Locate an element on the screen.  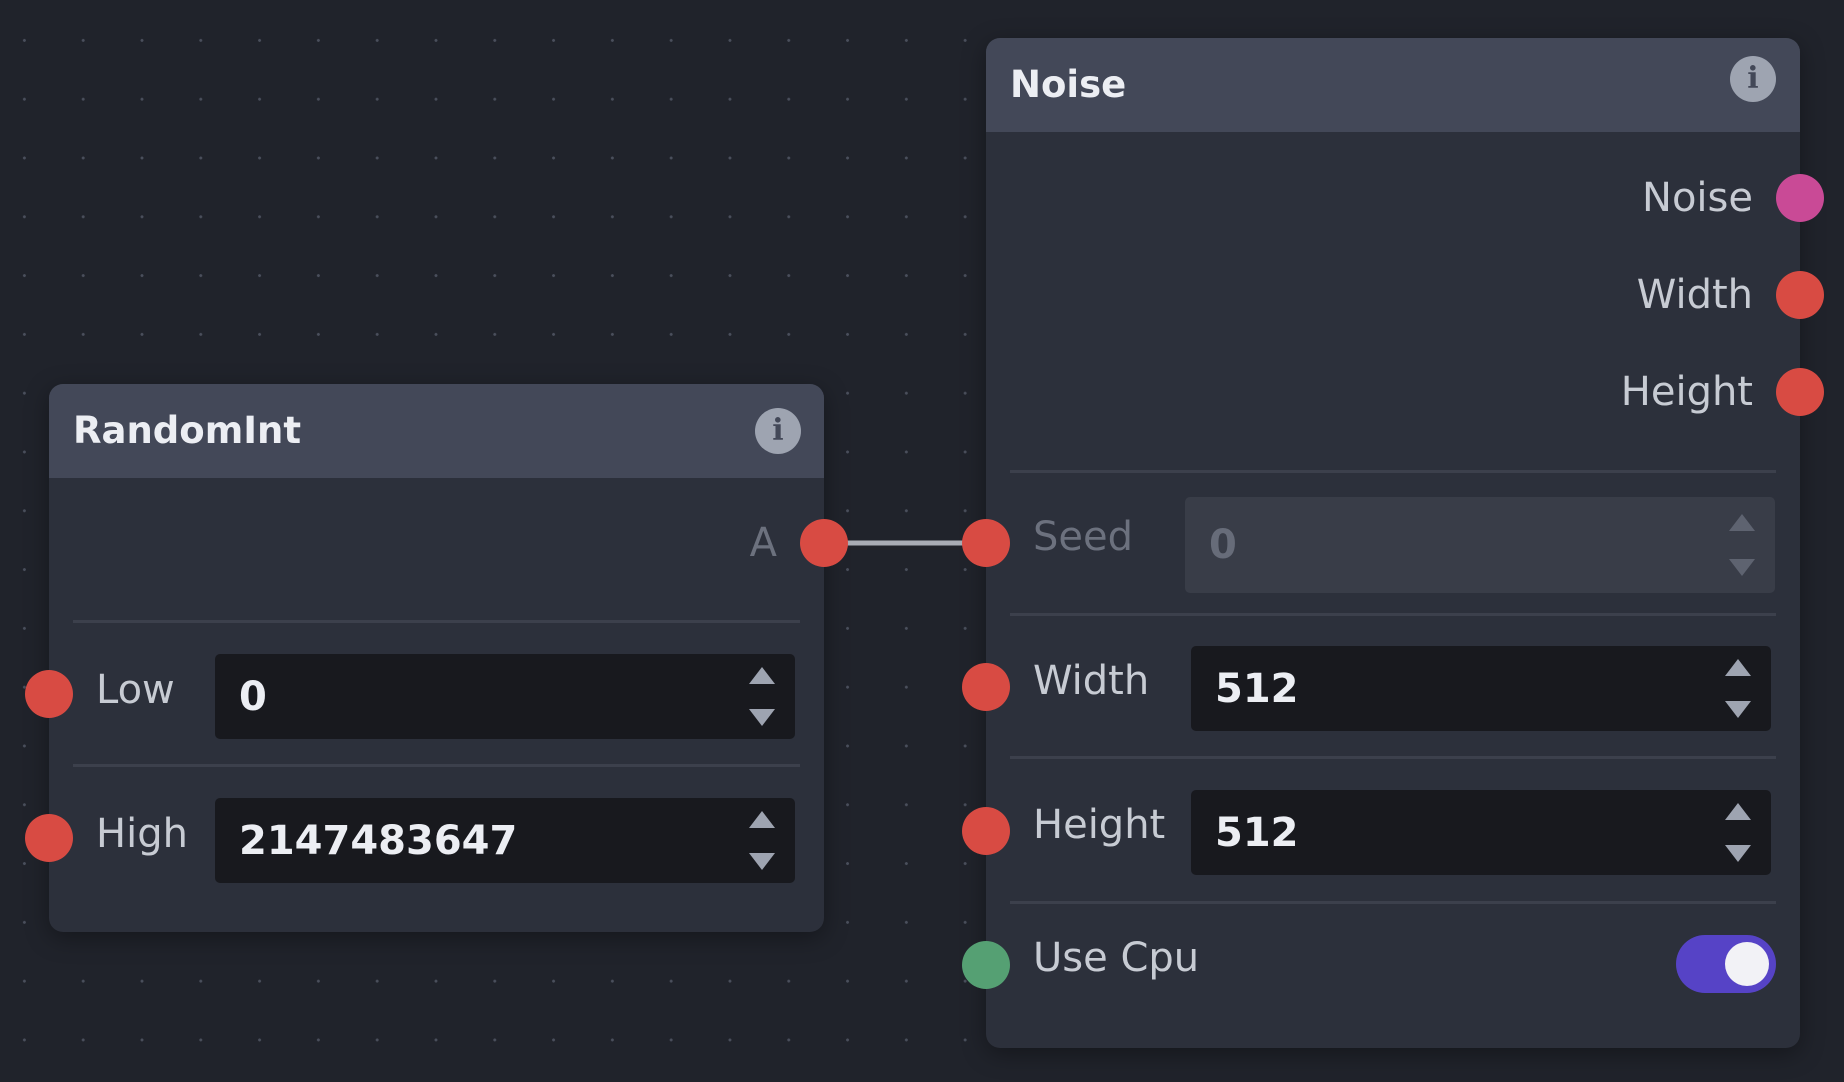
output-socket-height is located at coordinates (1800, 392).